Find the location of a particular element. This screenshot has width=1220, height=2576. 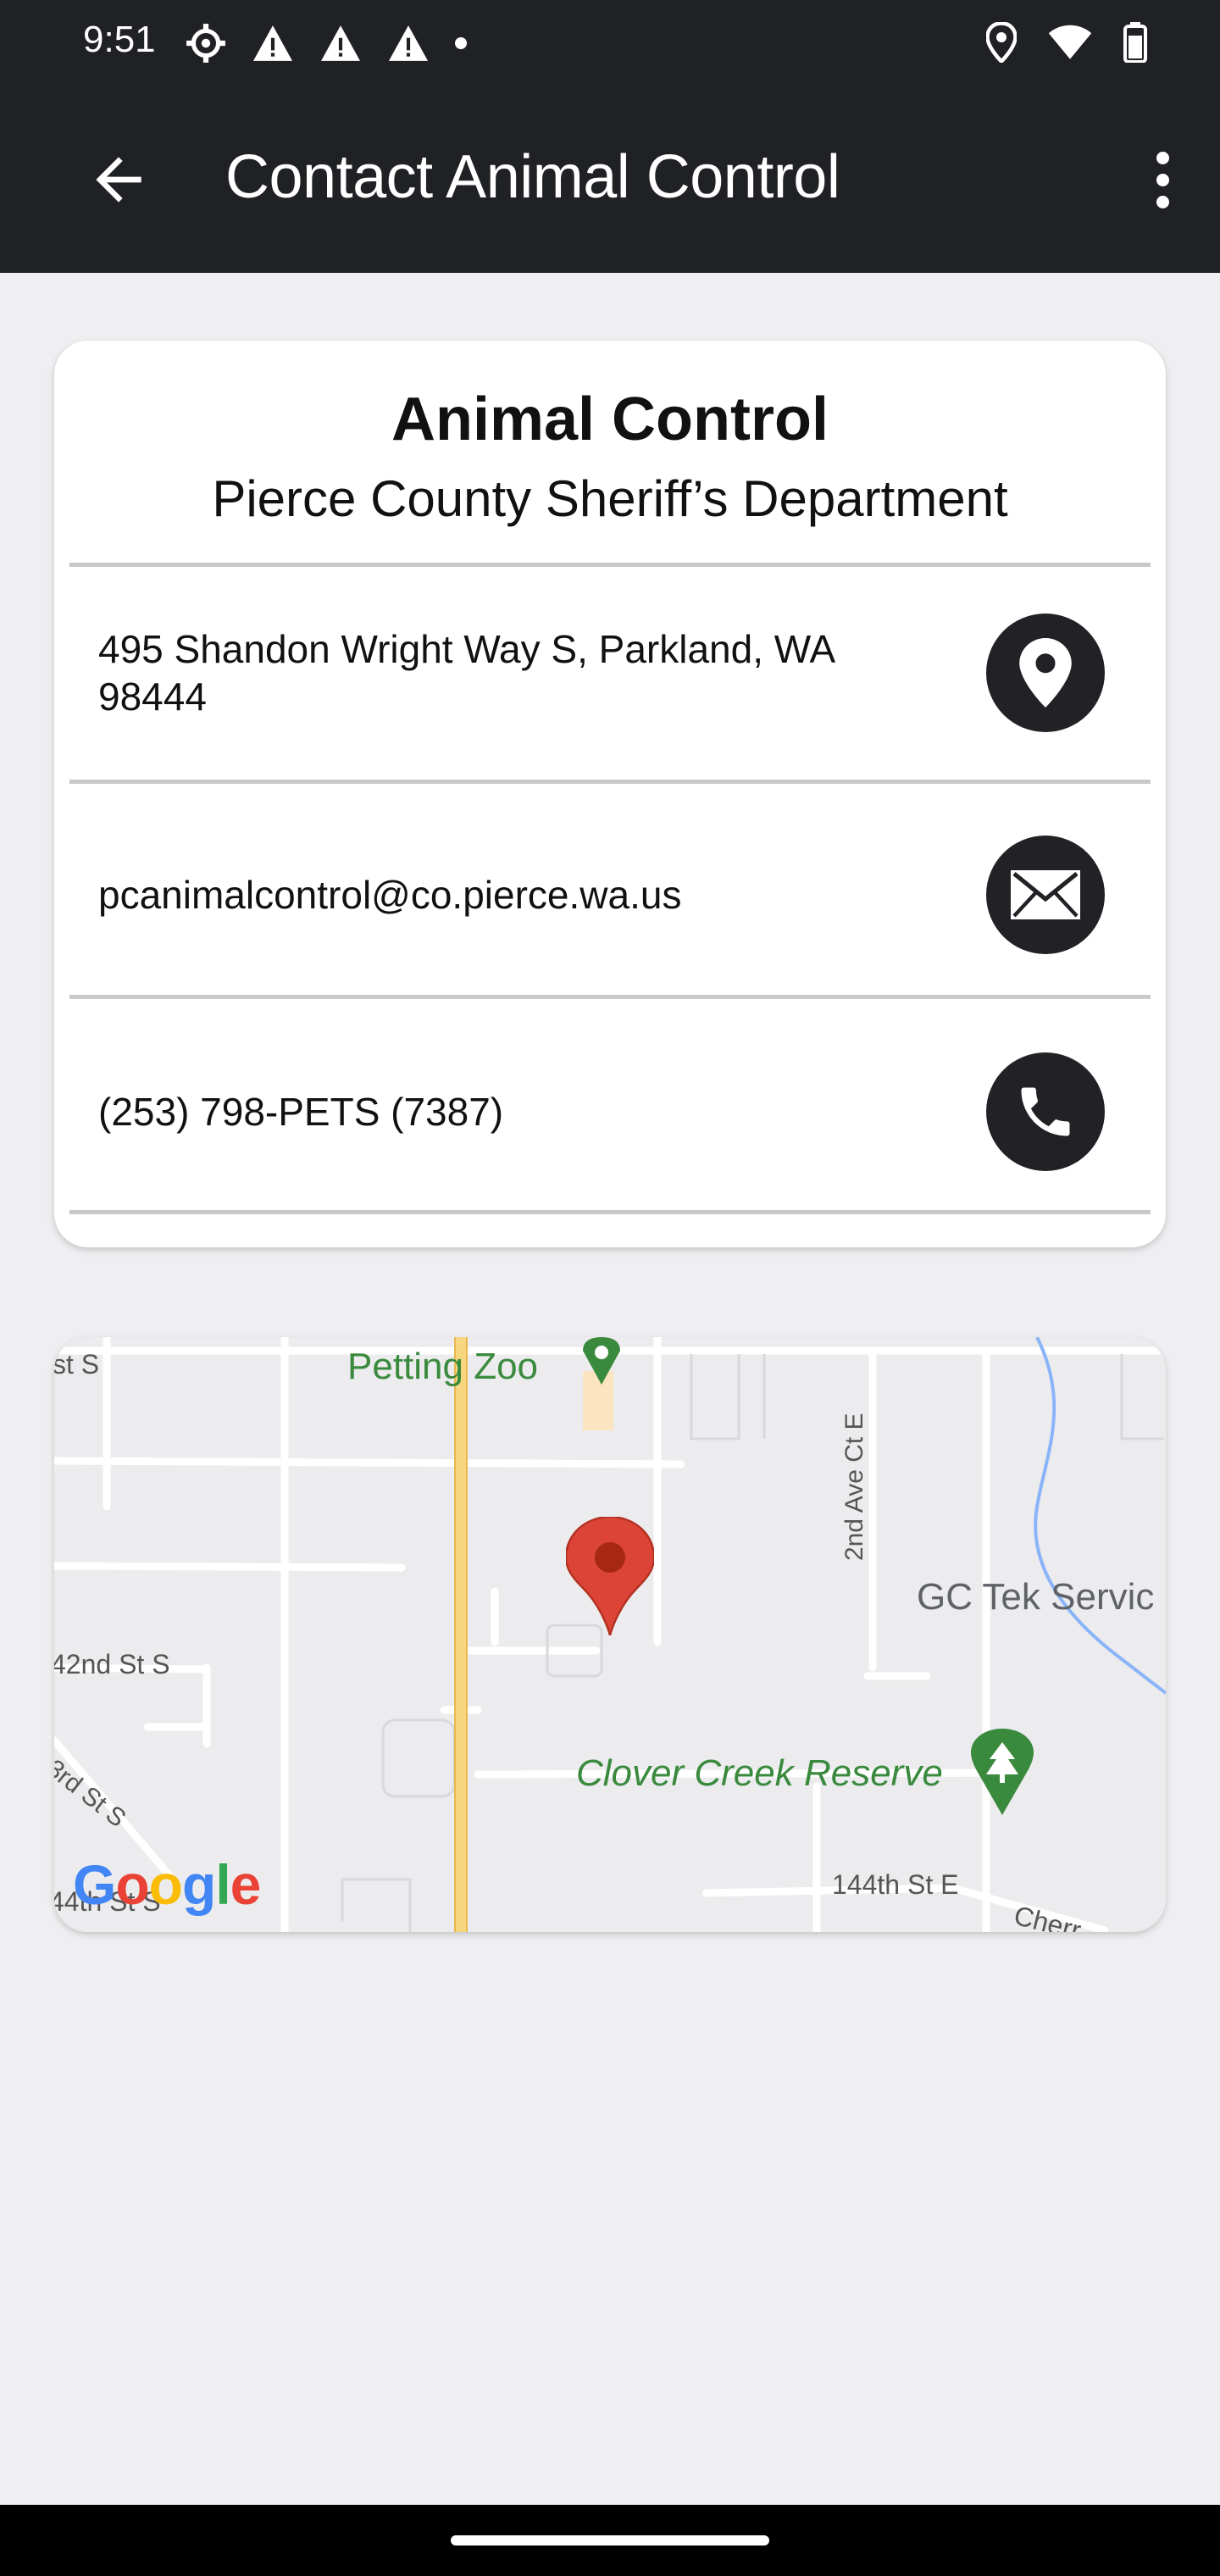

card-title: Animal Control is located at coordinates (610, 419).